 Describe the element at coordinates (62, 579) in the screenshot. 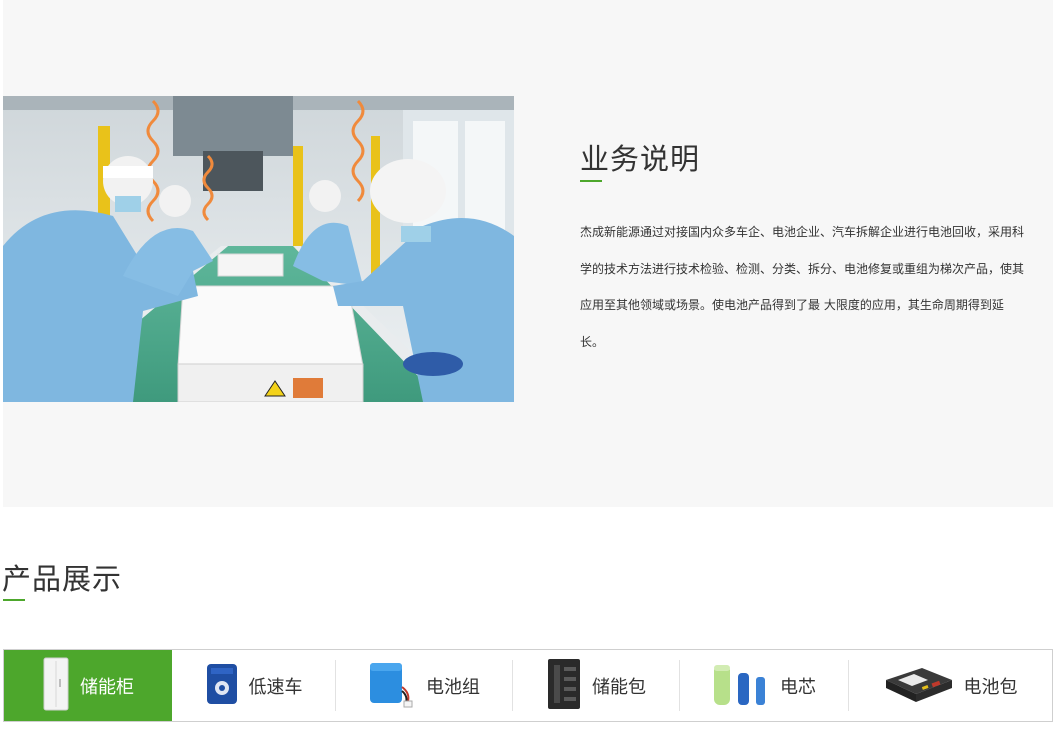

I see `products-title: 产品展示` at that location.